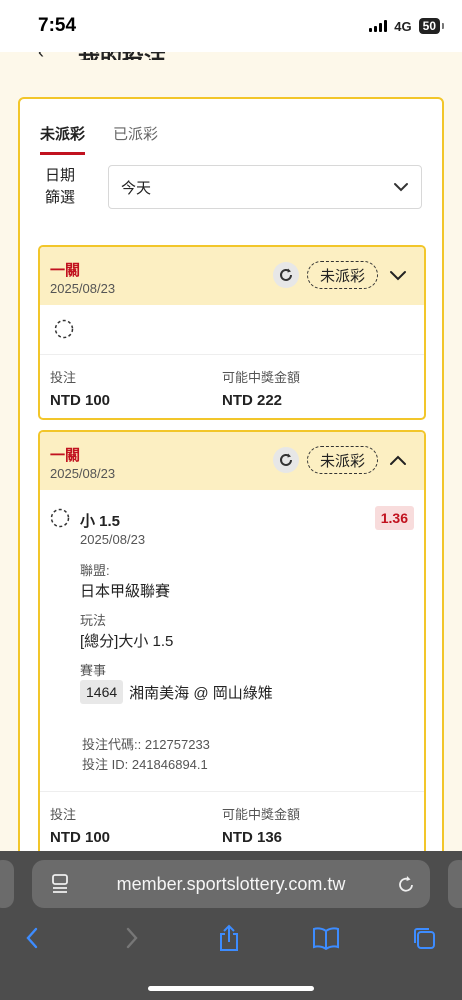  I want to click on date-filter-label: 日期 篩選, so click(60, 187).